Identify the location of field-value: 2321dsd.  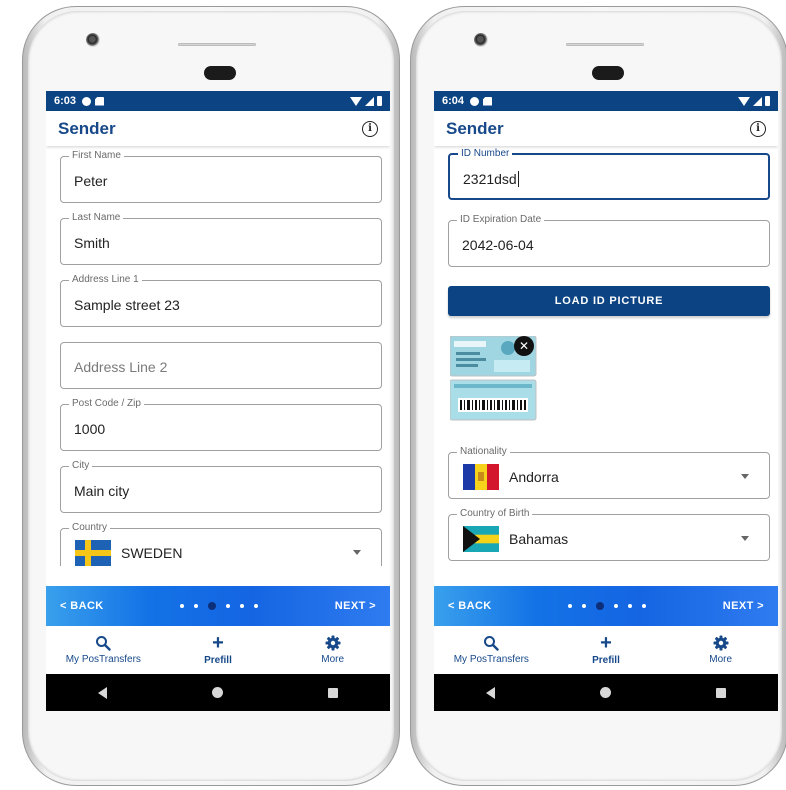
(491, 179).